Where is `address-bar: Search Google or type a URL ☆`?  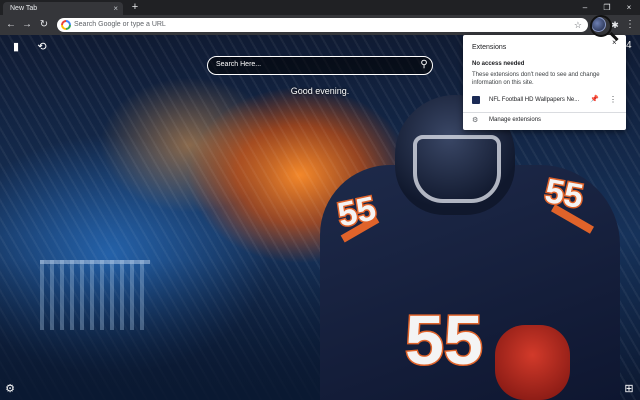 address-bar: Search Google or type a URL ☆ is located at coordinates (322, 25).